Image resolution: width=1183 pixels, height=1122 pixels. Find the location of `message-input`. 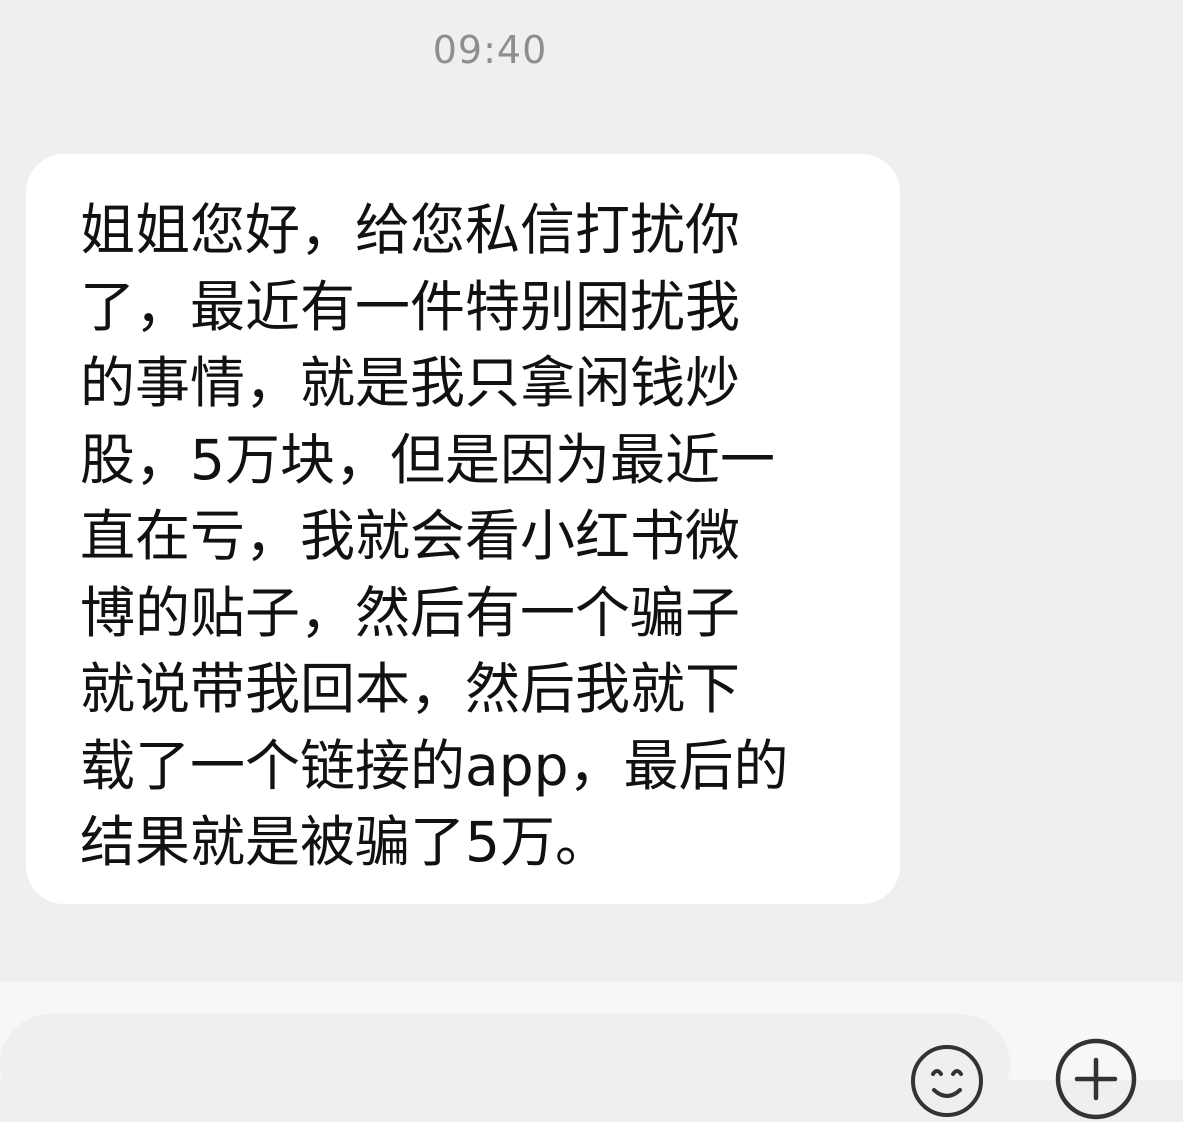

message-input is located at coordinates (505, 1064).